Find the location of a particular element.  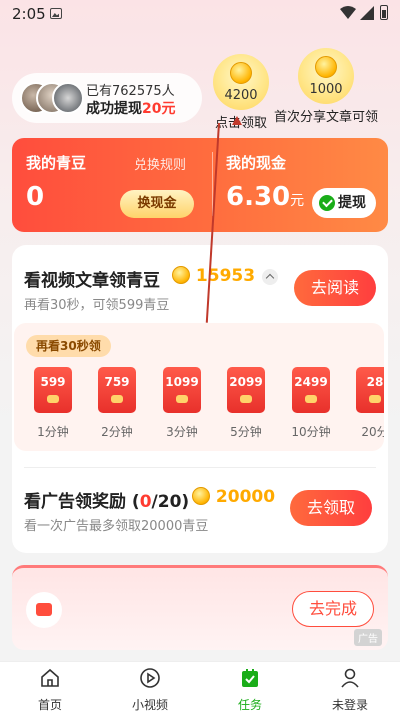

reward-step: 2499 10分钟 is located at coordinates (311, 403).